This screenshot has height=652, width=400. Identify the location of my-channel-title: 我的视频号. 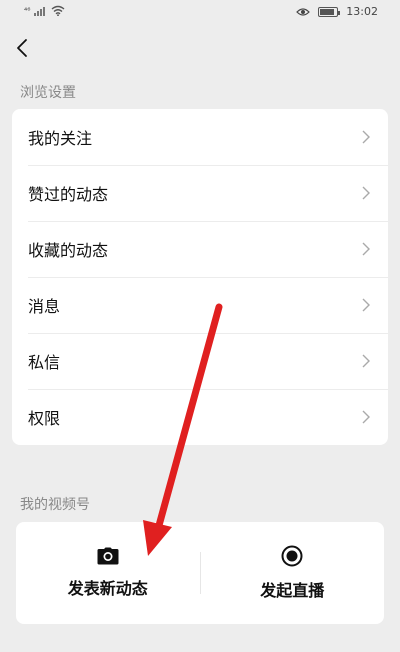
(55, 505).